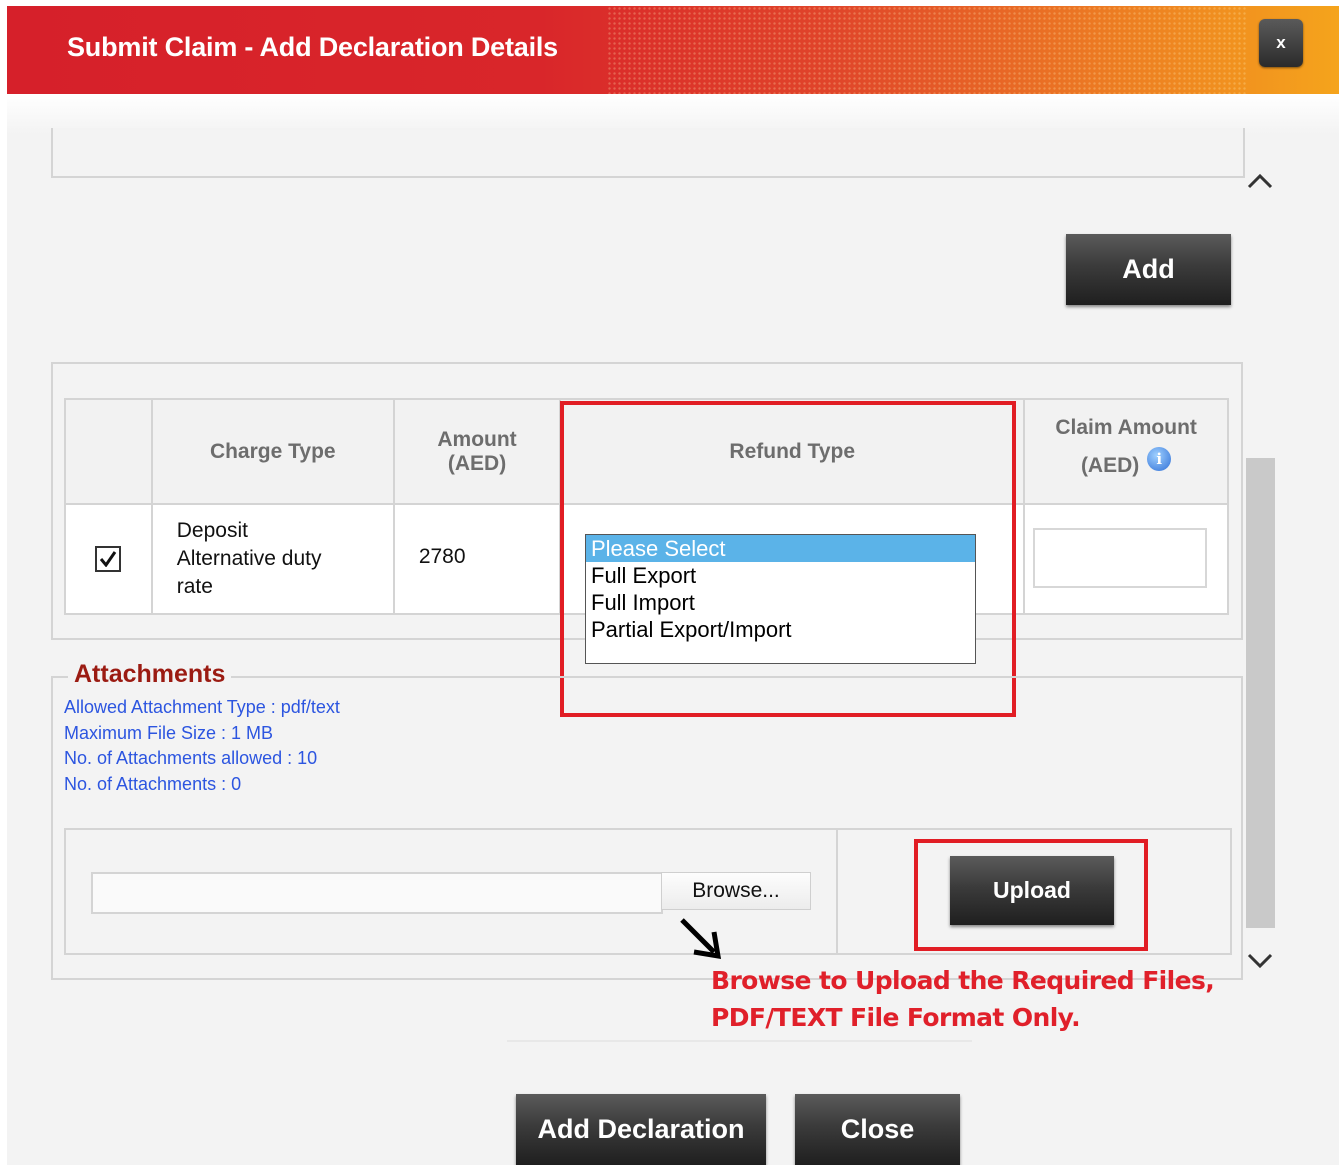 The image size is (1341, 1165). What do you see at coordinates (641, 1129) in the screenshot?
I see `add-declaration-button: Add Declaration` at bounding box center [641, 1129].